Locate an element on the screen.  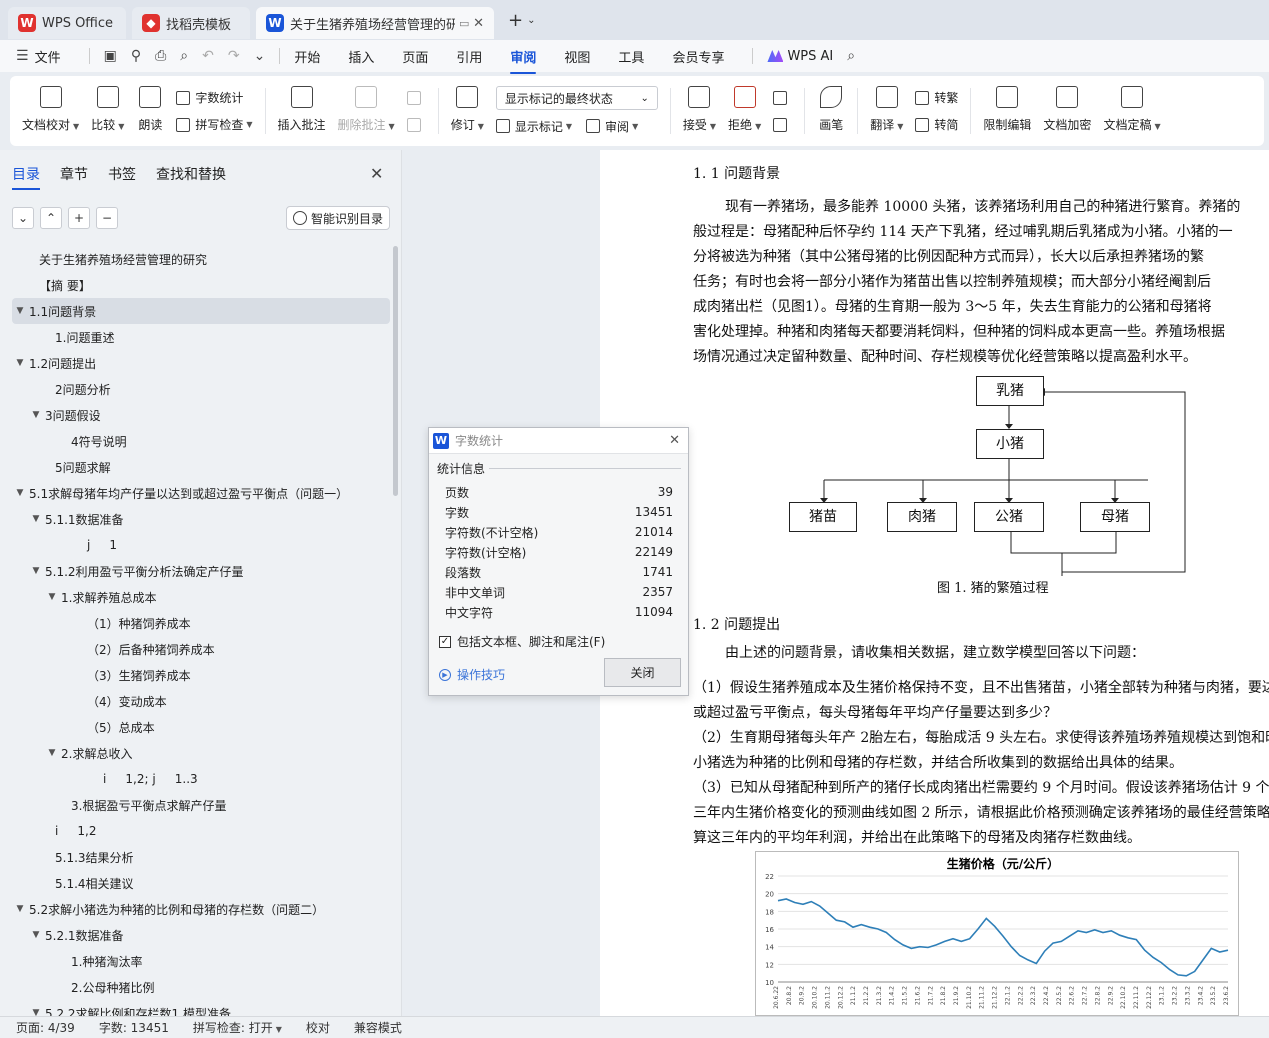
toc-item: i 1,2; j 1..3 is located at coordinates (201, 779).